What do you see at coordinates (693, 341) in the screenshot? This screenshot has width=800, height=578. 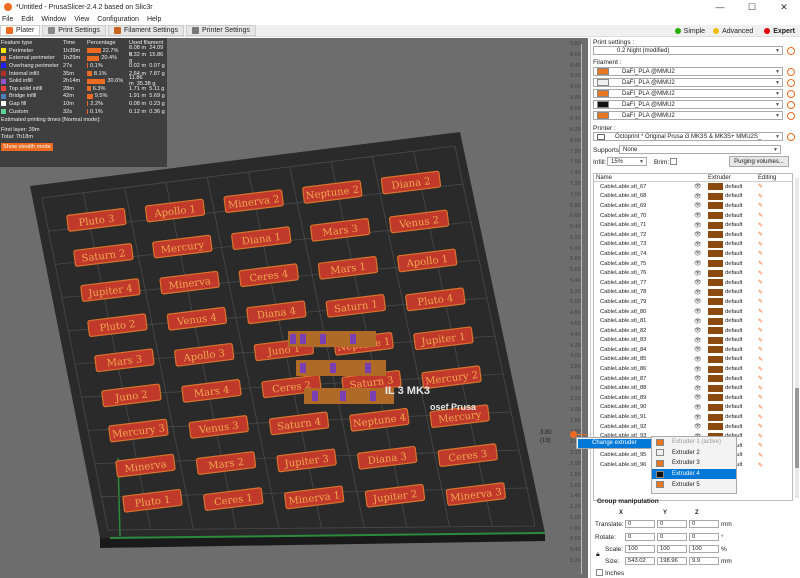 I see `table-row: CableLable.stl_83 👁︎ default ✎` at bounding box center [693, 341].